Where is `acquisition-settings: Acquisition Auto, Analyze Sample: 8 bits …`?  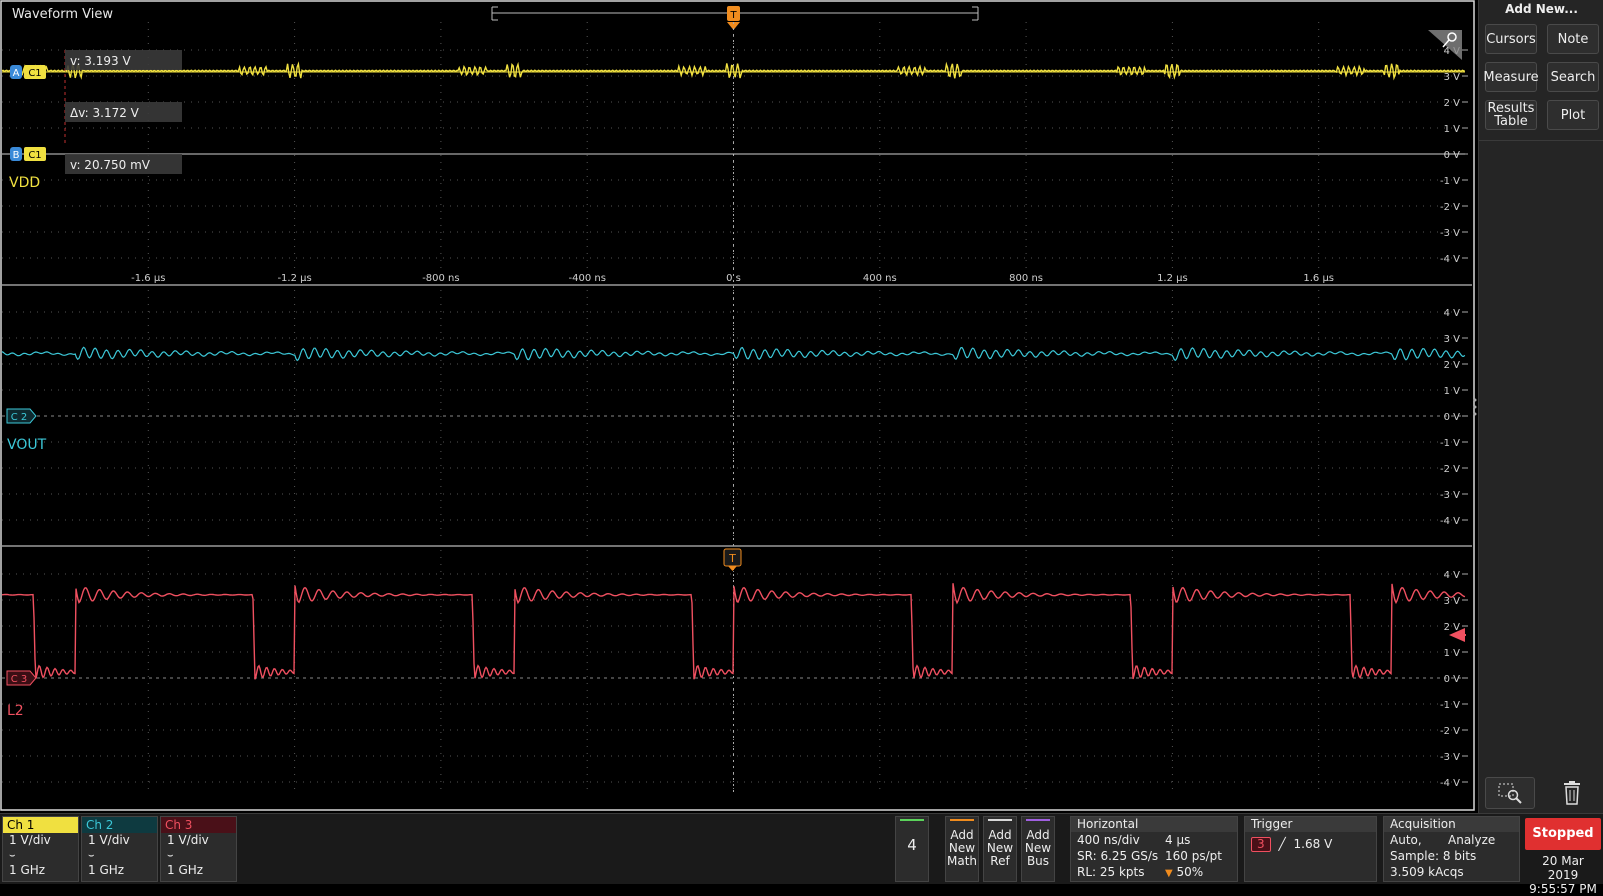
acquisition-settings: Acquisition Auto, Analyze Sample: 8 bits … is located at coordinates (1451, 849).